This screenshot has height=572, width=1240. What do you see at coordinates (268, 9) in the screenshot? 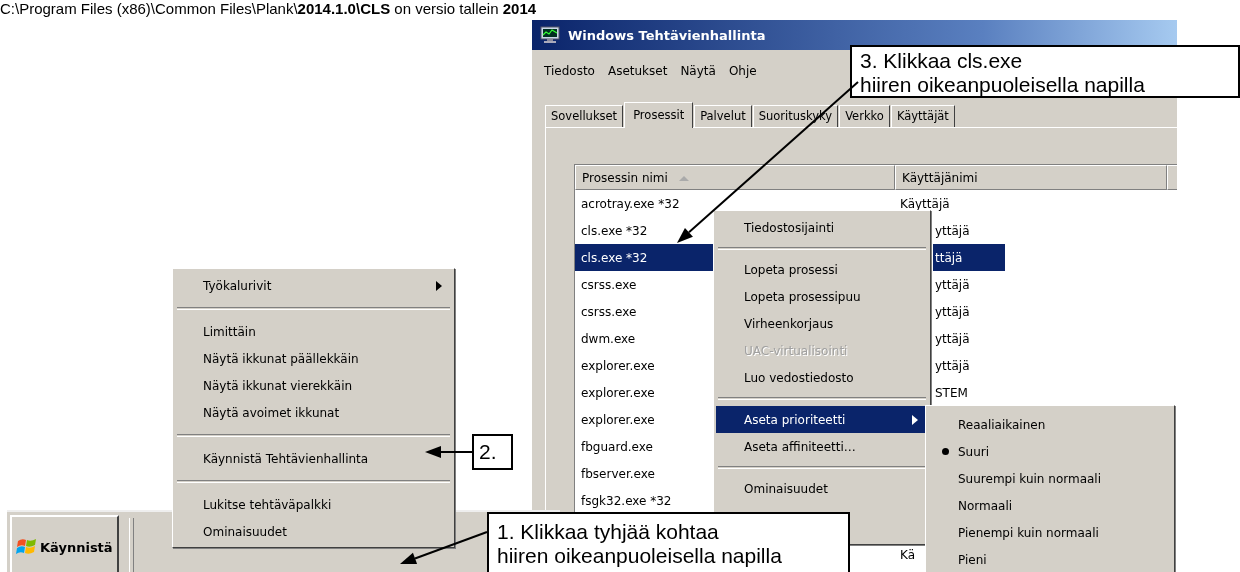
I see `caption-text: C:\Program Files (x86)\Common Files\Plank\2014.1.0\CLS on versio tallein 2014` at bounding box center [268, 9].